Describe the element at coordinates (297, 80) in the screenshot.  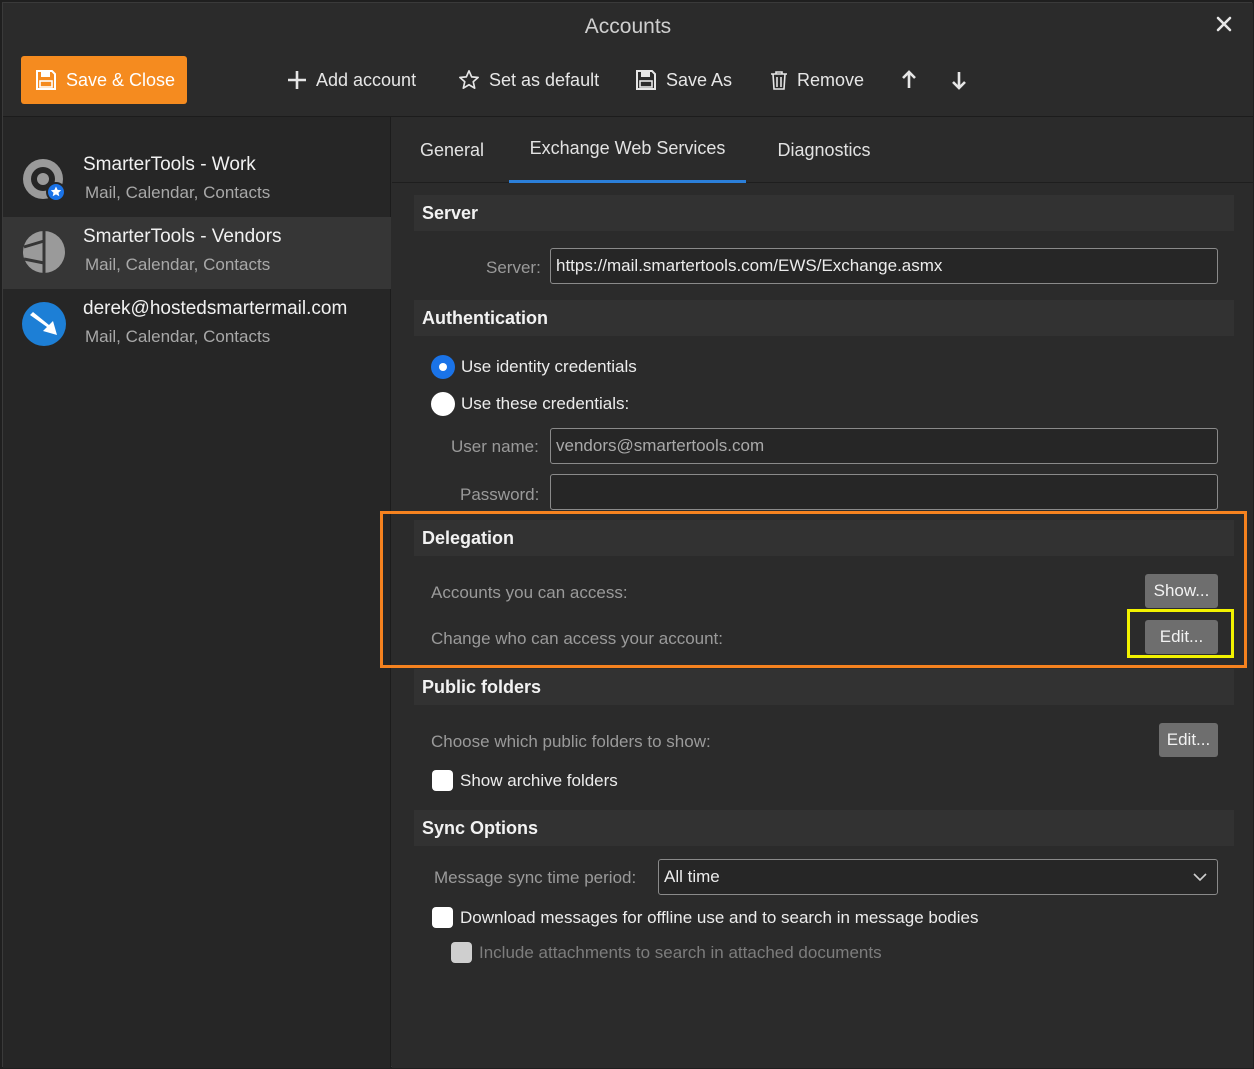
I see `plus-icon` at that location.